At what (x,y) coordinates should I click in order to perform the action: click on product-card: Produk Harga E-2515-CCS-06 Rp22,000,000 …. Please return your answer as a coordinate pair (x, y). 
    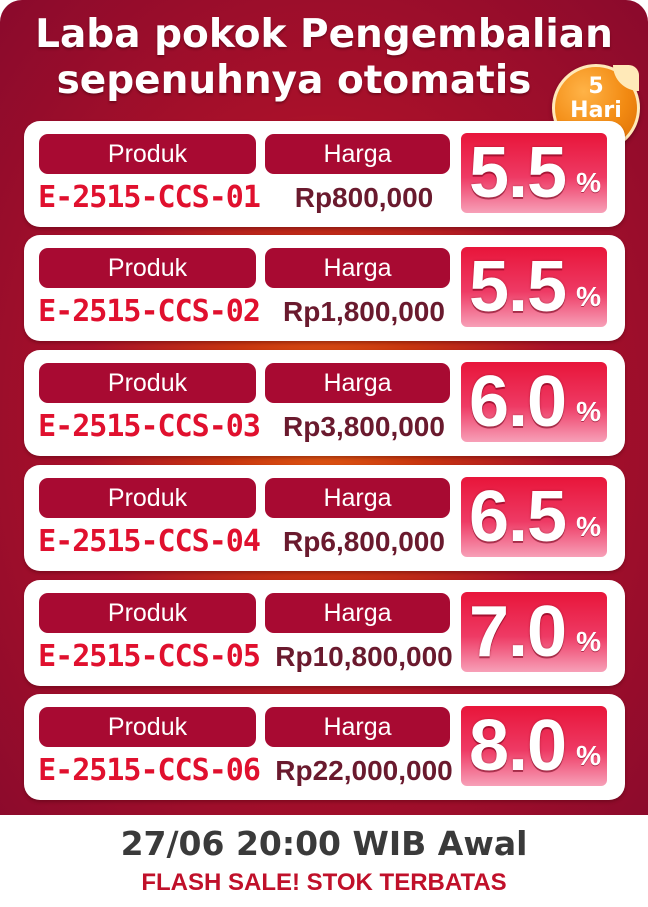
    Looking at the image, I should click on (324, 747).